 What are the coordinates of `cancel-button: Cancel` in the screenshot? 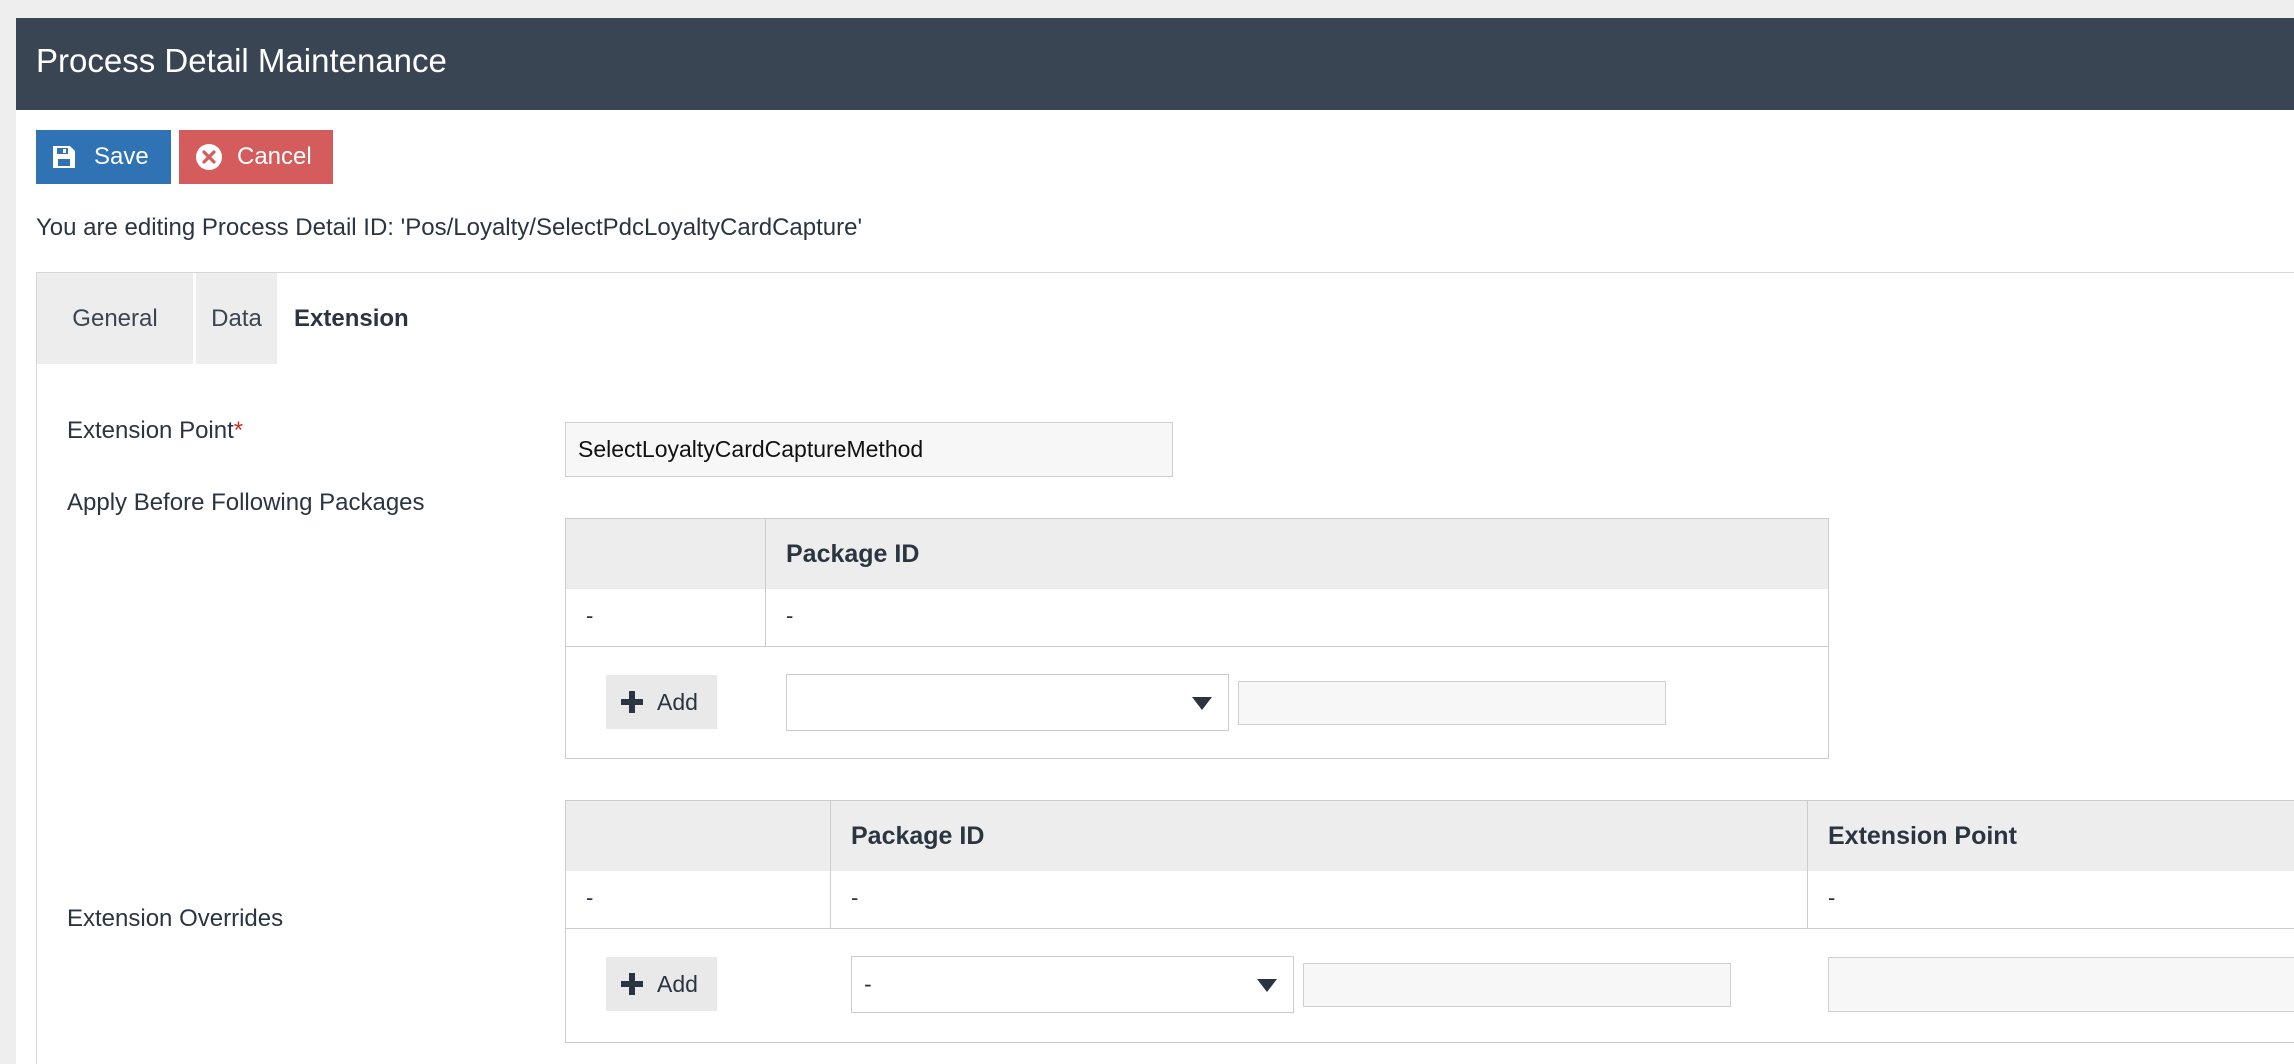 It's located at (256, 157).